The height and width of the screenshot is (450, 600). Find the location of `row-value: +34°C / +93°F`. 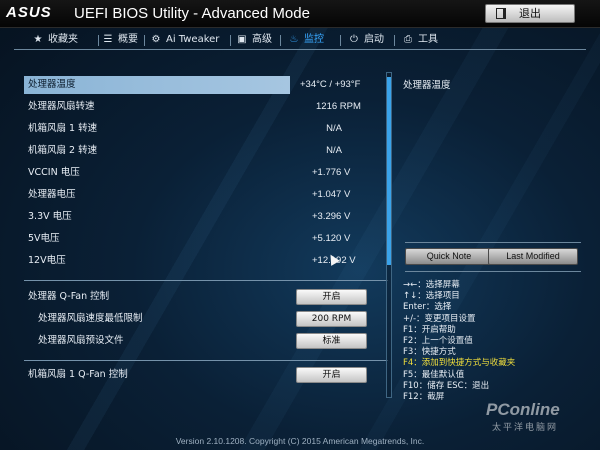

row-value: +34°C / +93°F is located at coordinates (330, 84).